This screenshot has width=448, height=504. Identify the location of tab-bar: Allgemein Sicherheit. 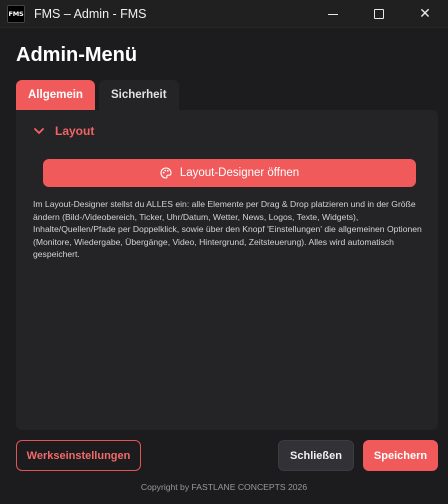
(97, 95).